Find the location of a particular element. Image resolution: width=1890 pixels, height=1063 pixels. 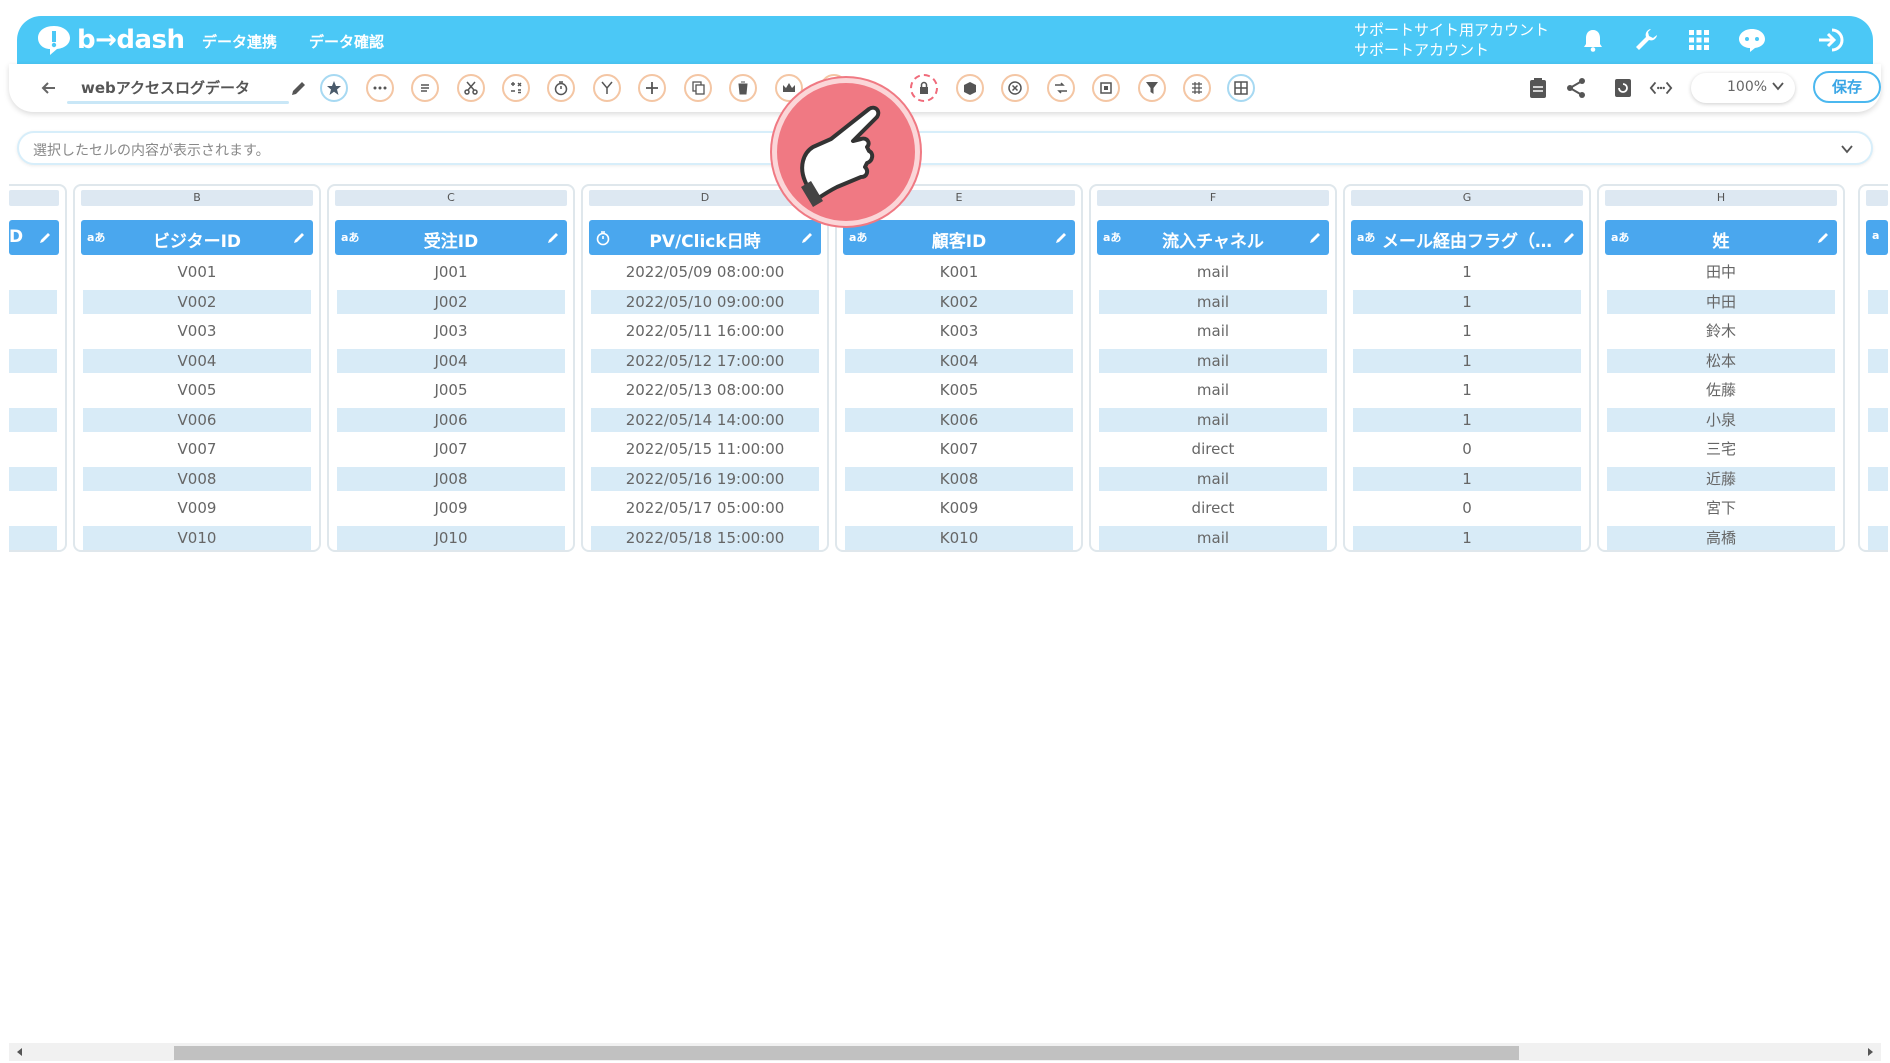

table-cell: J001 is located at coordinates (451, 272).